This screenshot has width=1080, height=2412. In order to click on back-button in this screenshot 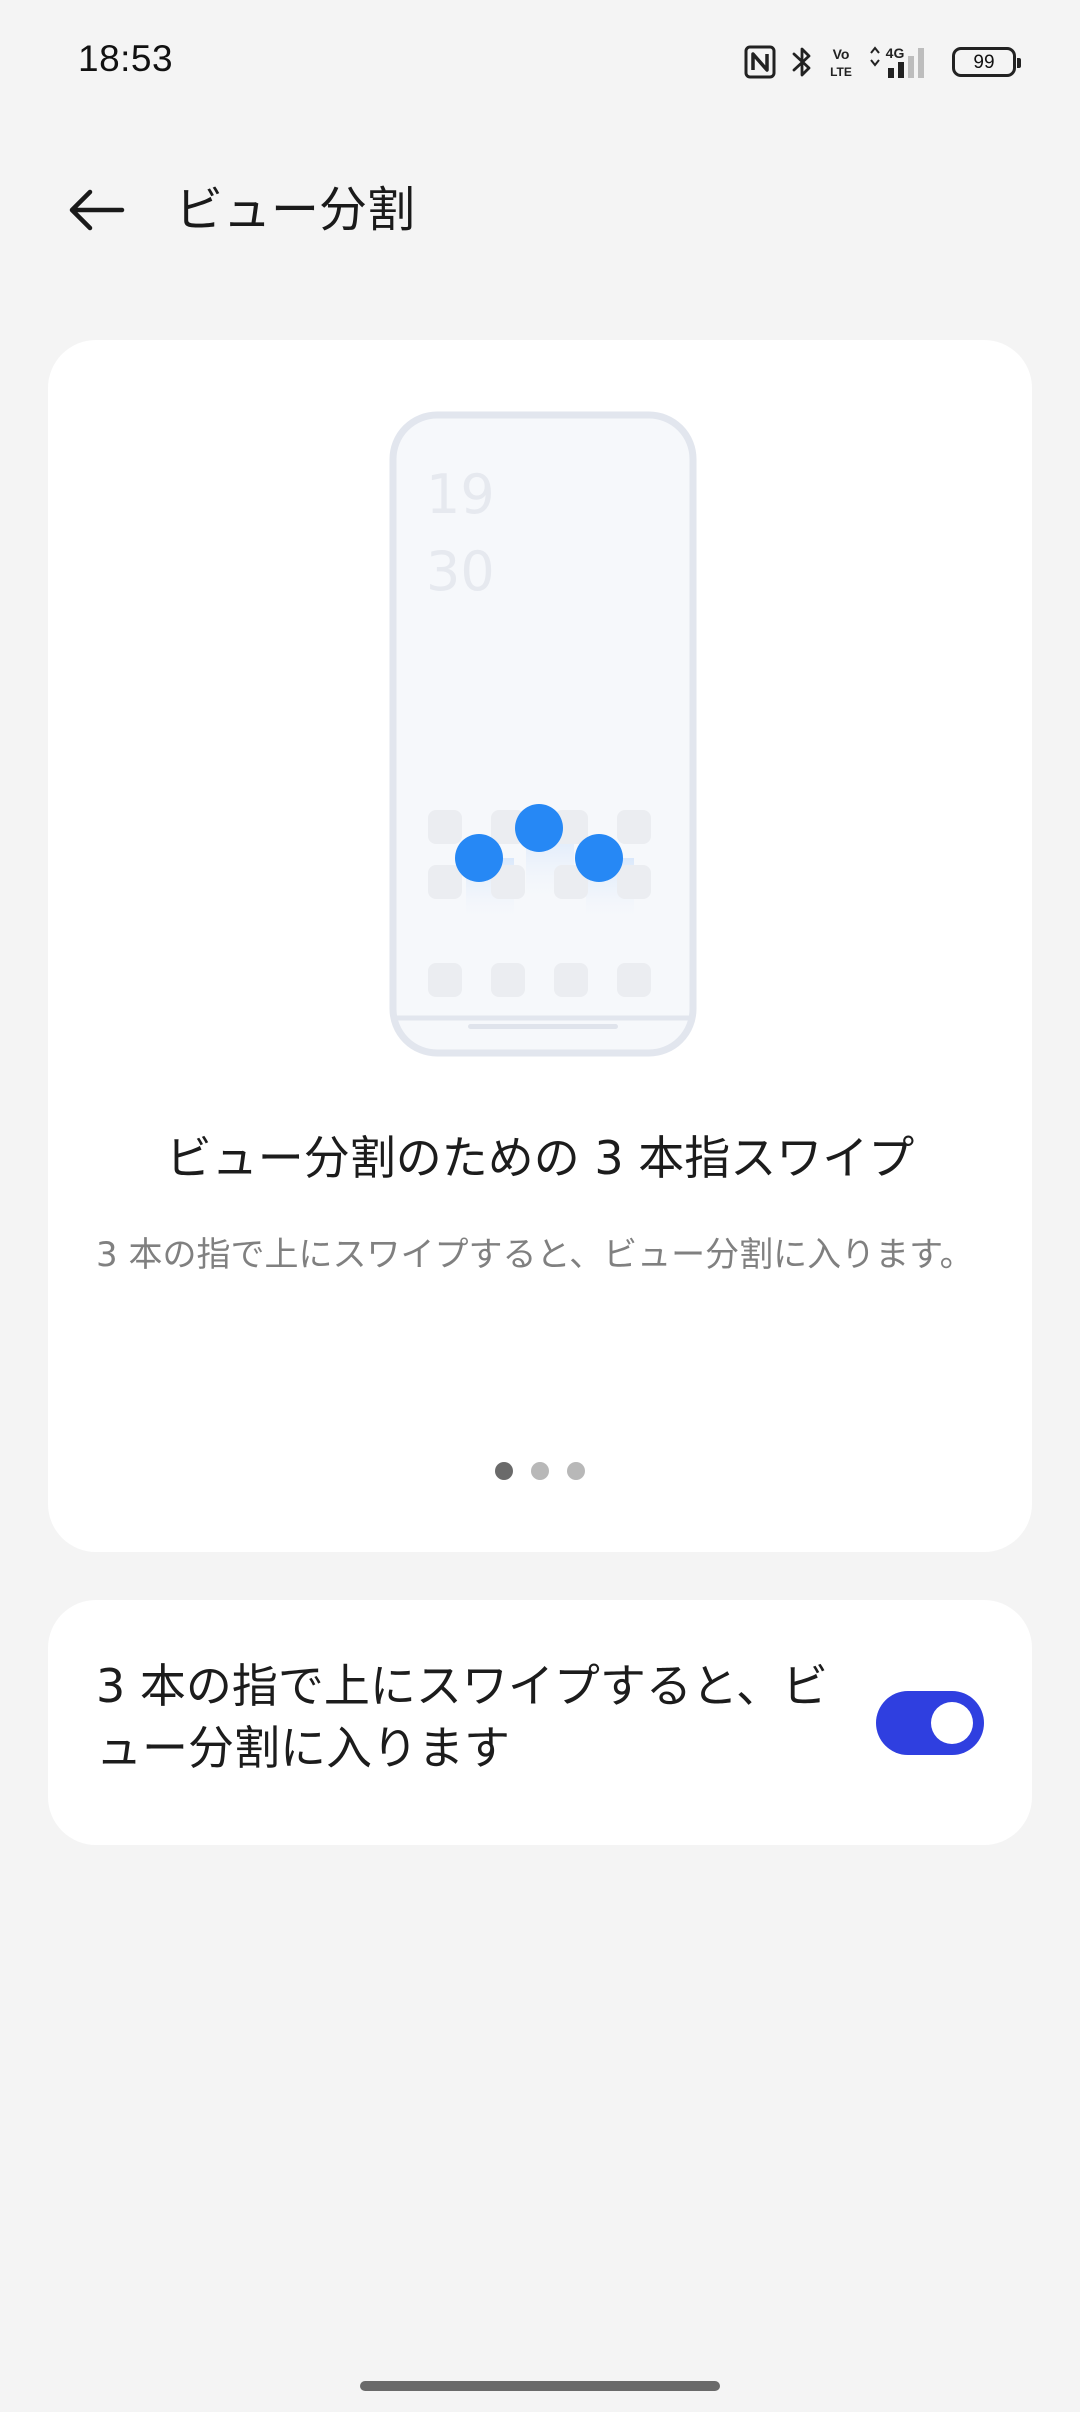, I will do `click(96, 210)`.